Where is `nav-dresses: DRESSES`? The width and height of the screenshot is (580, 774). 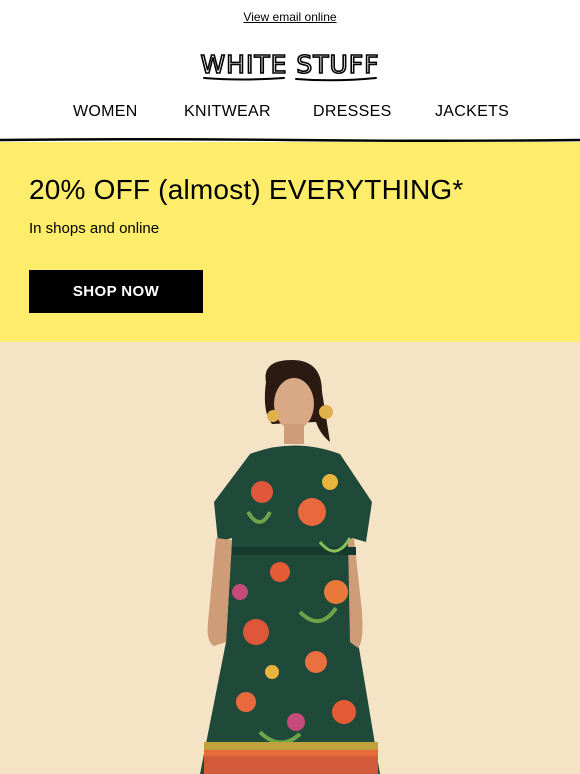 nav-dresses: DRESSES is located at coordinates (352, 112).